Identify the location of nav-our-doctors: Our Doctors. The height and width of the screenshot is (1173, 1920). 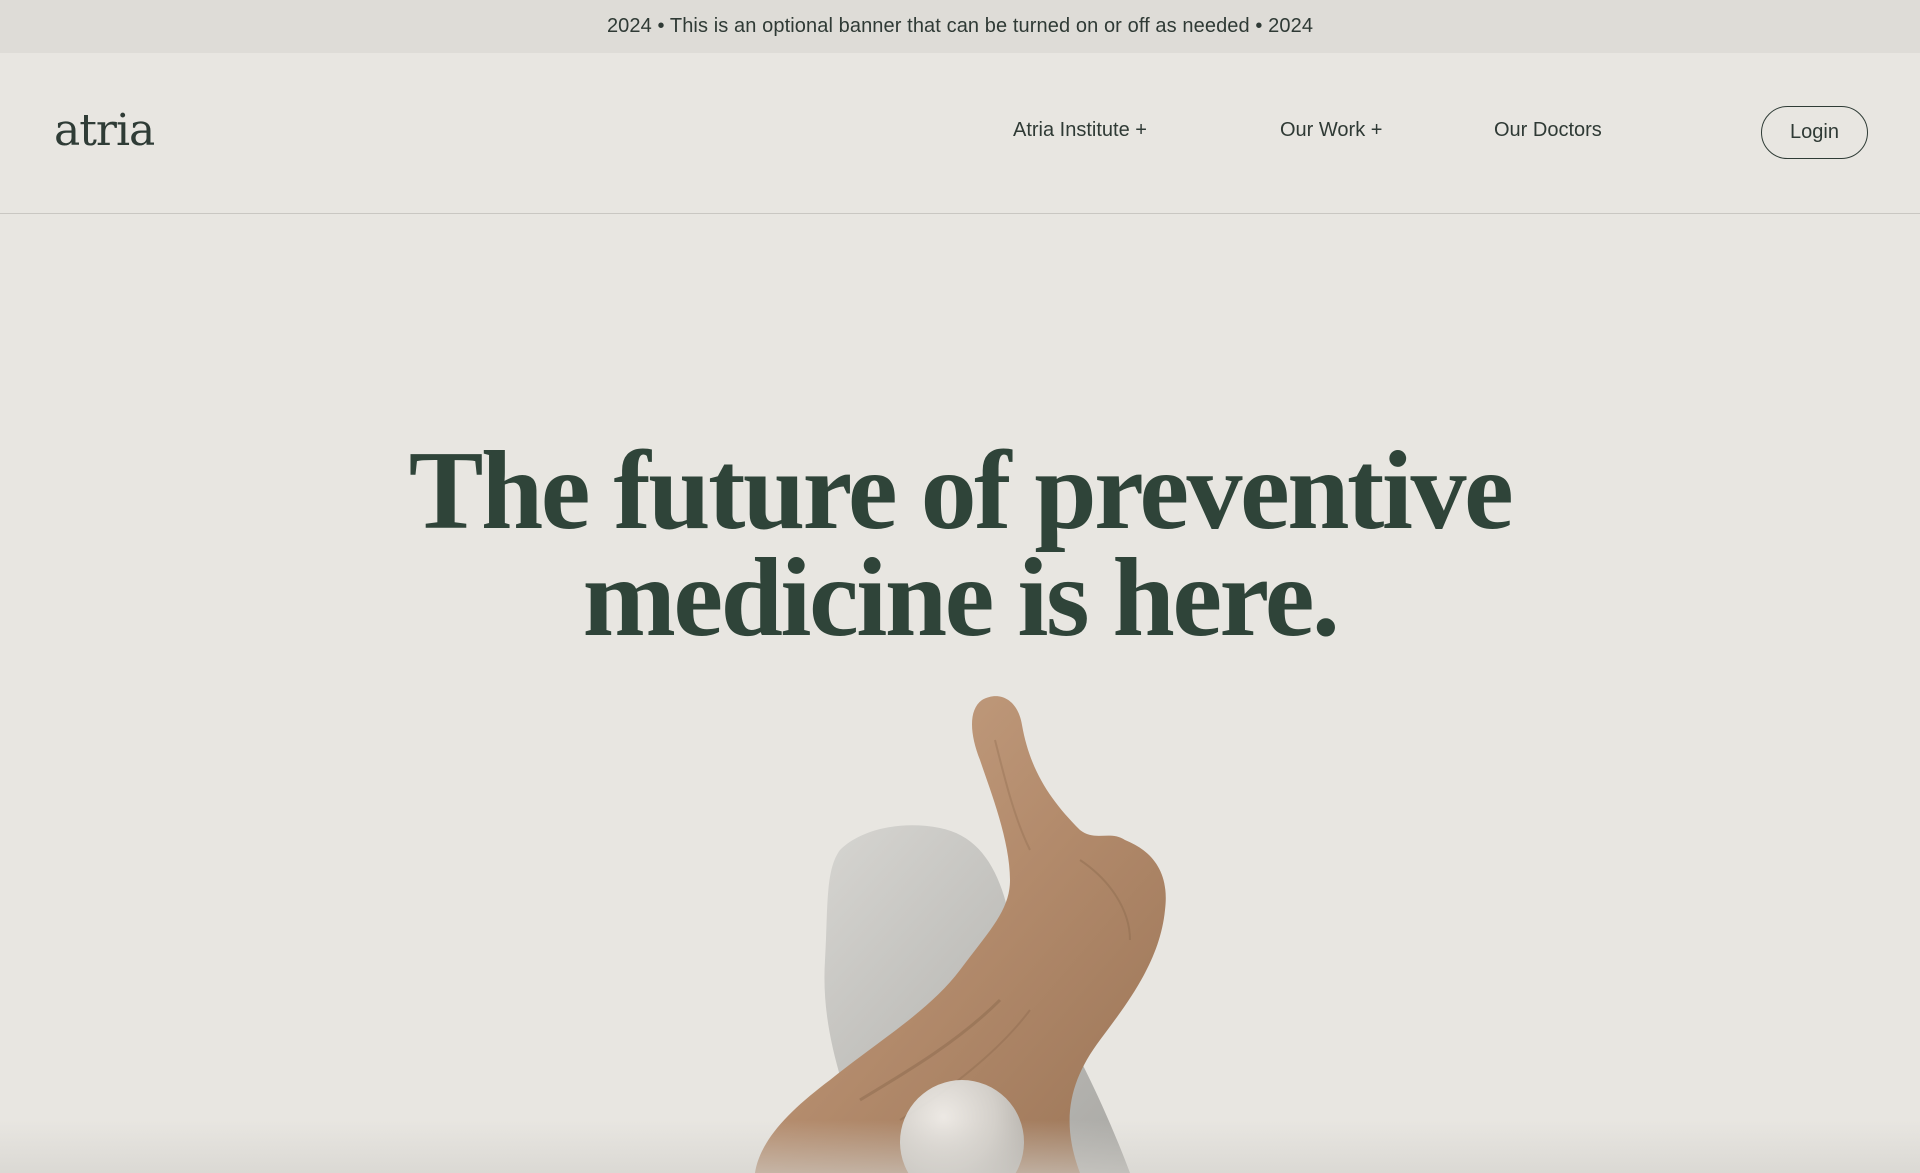
(1548, 130).